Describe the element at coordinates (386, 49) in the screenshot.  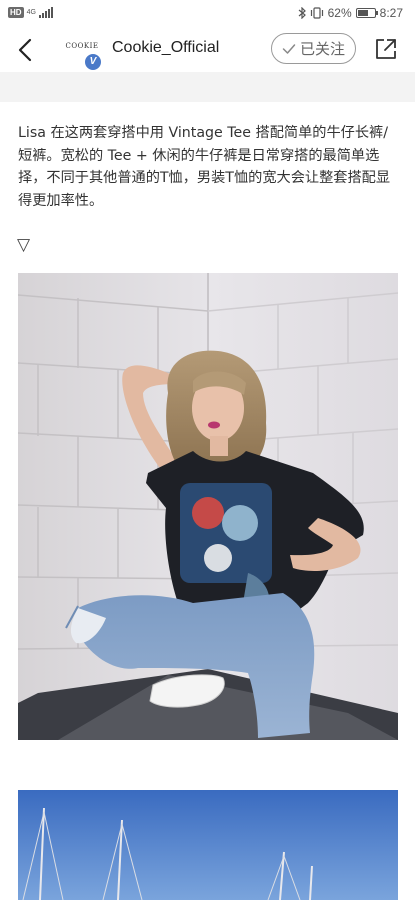
I see `share-icon` at that location.